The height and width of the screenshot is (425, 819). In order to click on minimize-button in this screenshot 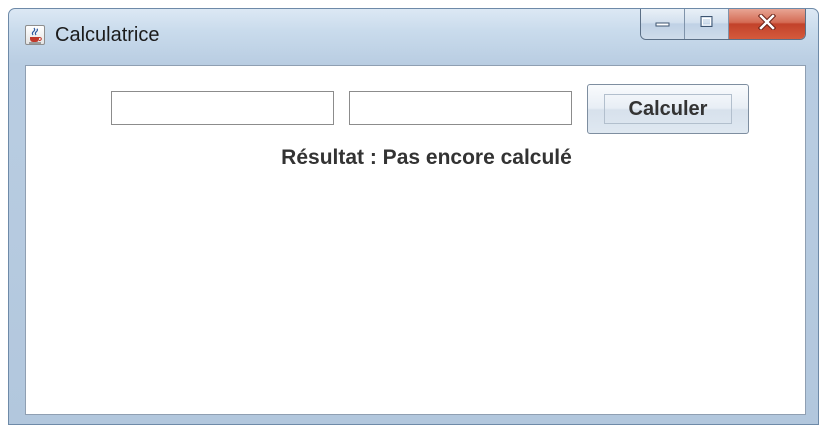, I will do `click(663, 24)`.